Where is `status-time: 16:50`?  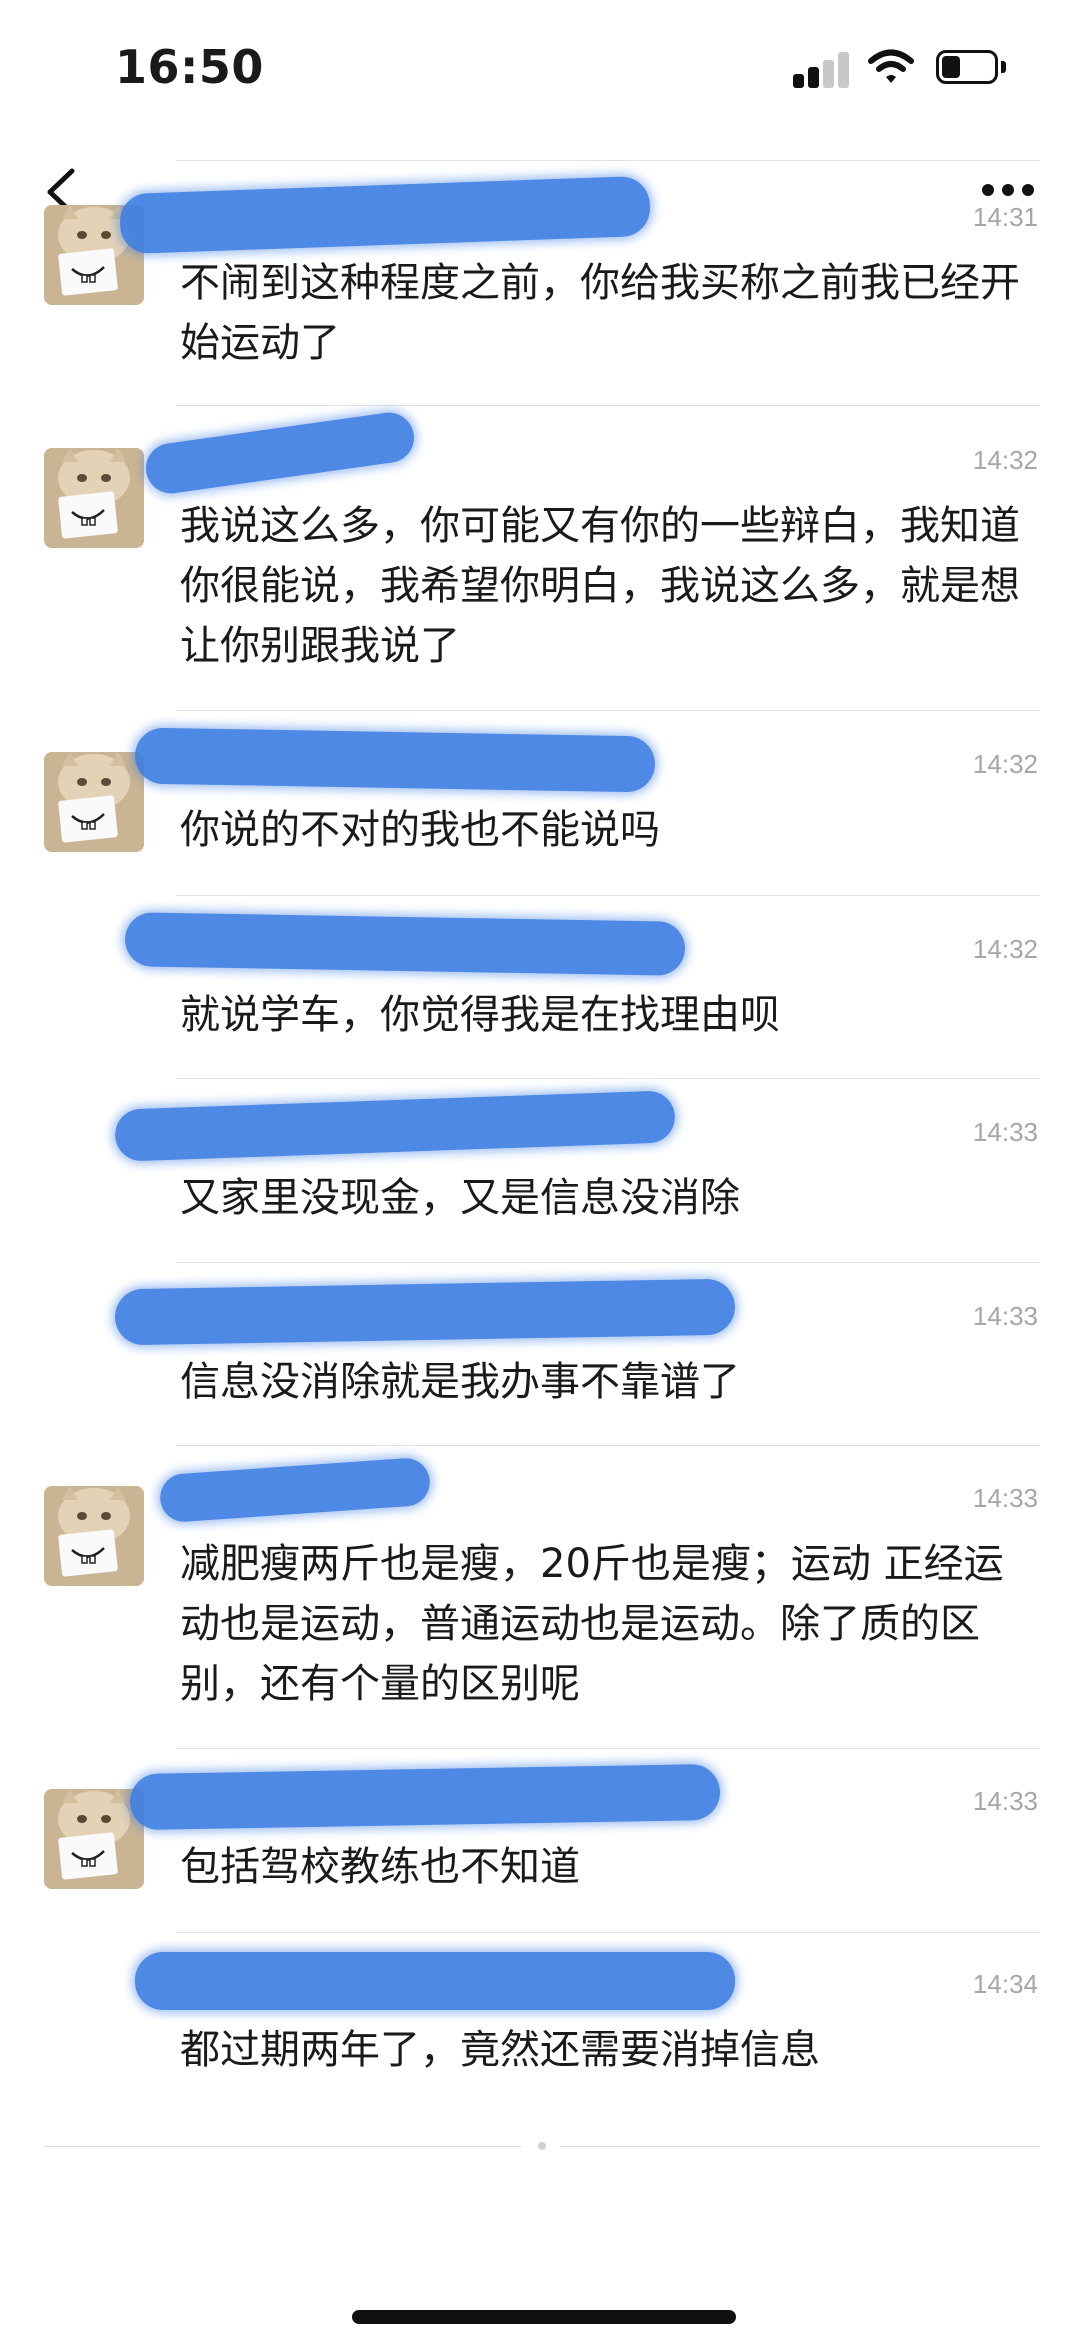
status-time: 16:50 is located at coordinates (189, 67).